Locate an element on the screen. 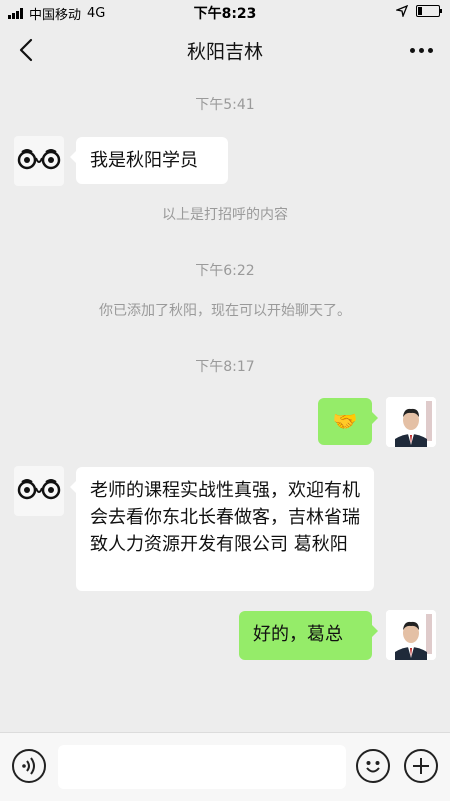  input-bar is located at coordinates (225, 766).